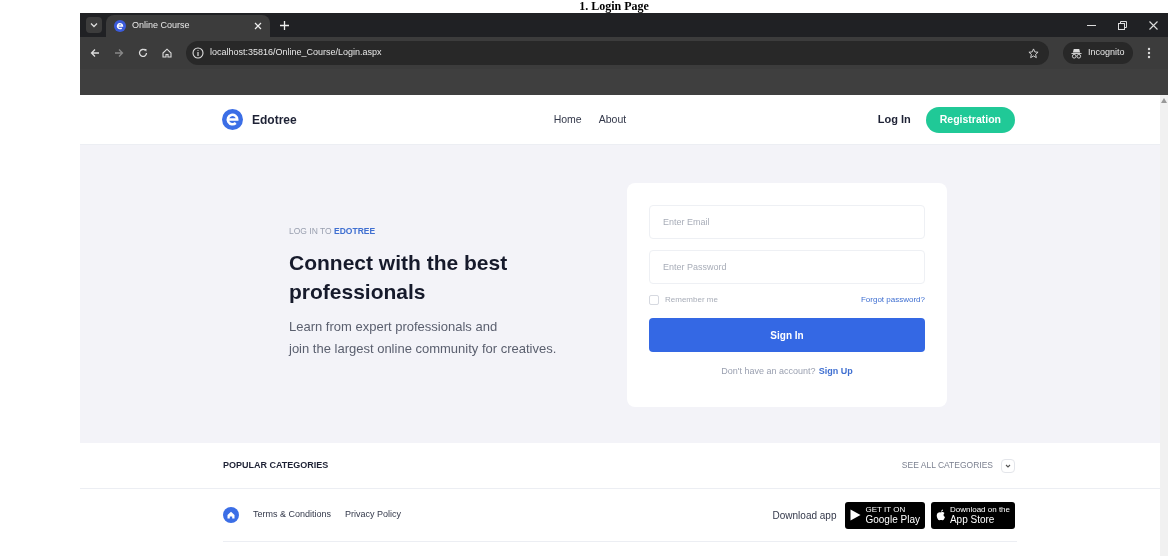 The image size is (1168, 556). I want to click on remember-checkbox, so click(654, 300).